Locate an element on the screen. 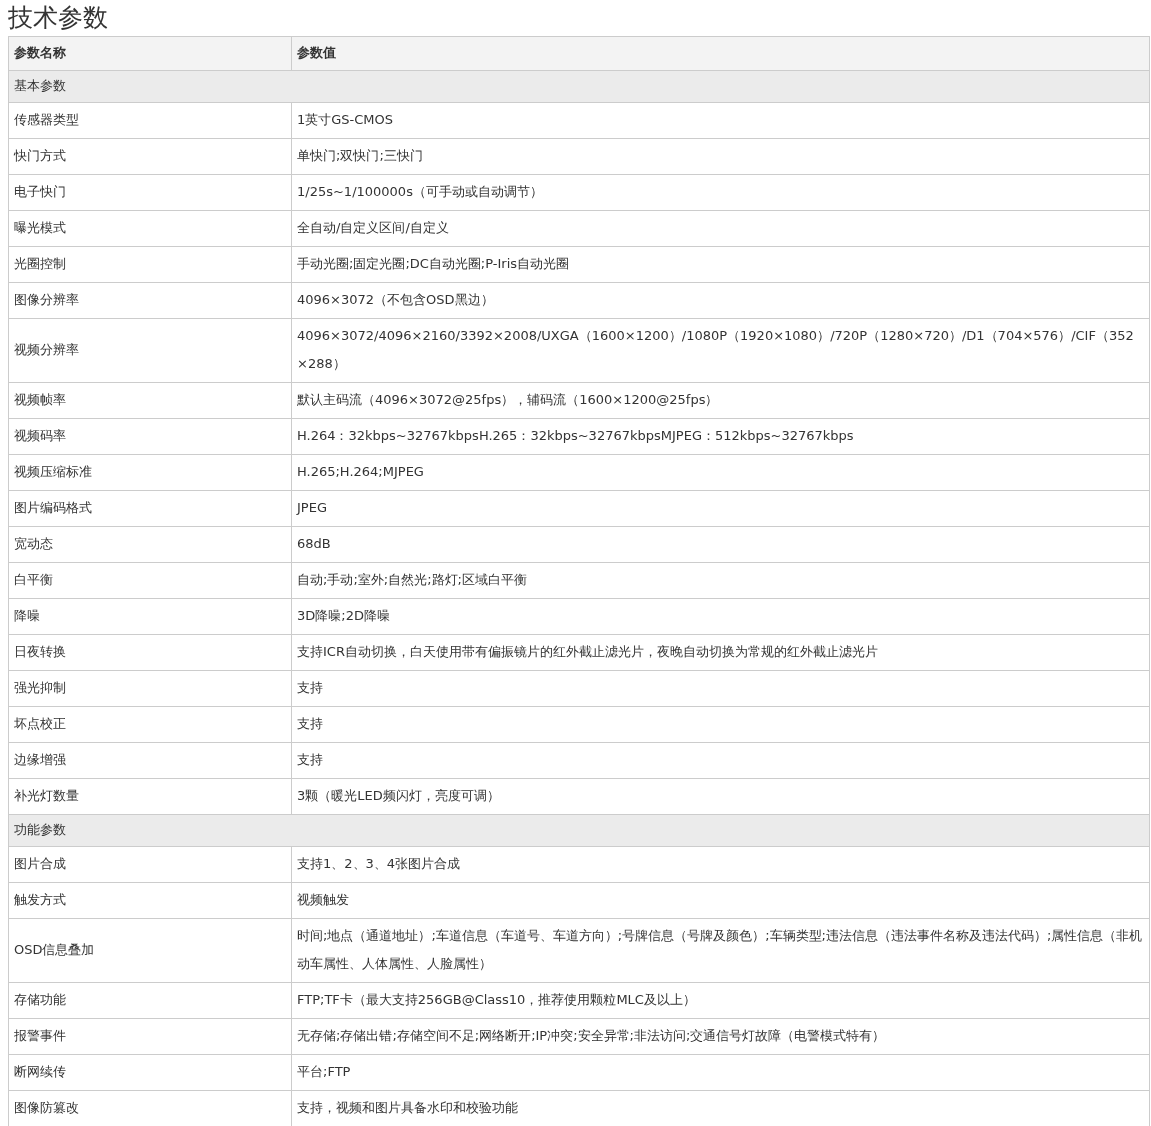  param-name-cell: 电子快门 is located at coordinates (150, 192).